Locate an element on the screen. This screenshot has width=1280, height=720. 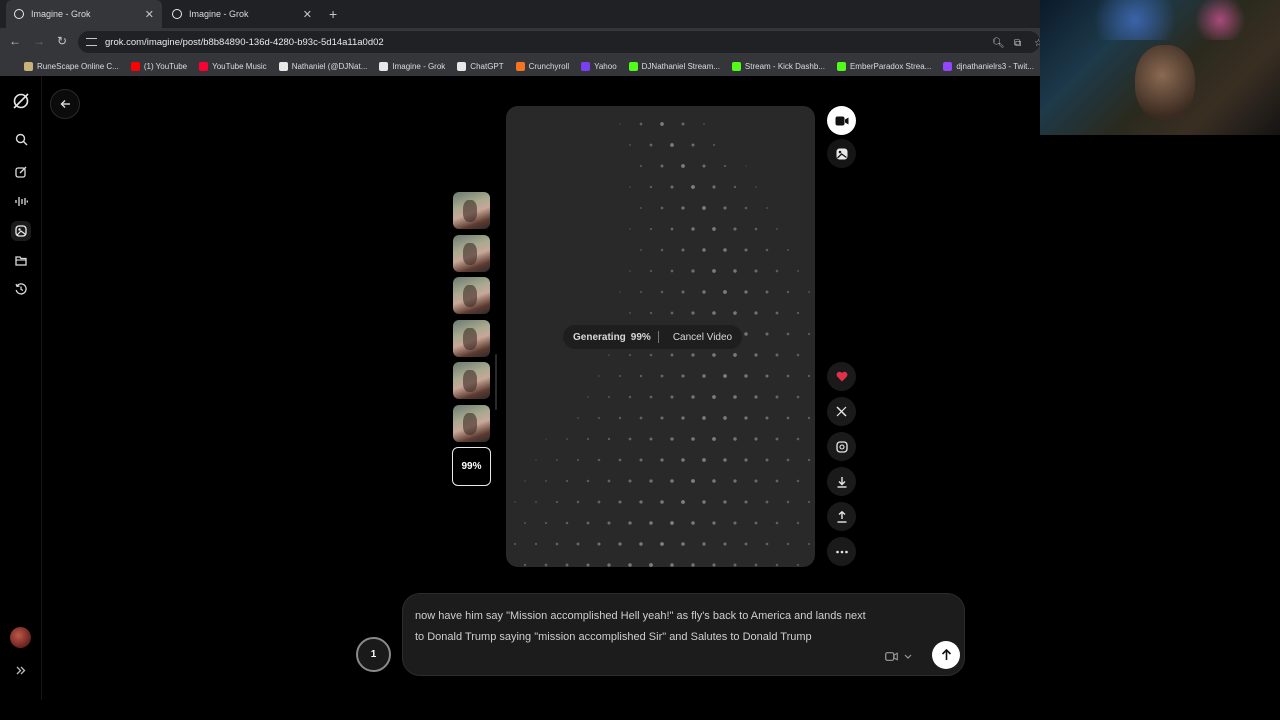
browser-tab-active: Imagine - Grok ✕ is located at coordinates (84, 14).